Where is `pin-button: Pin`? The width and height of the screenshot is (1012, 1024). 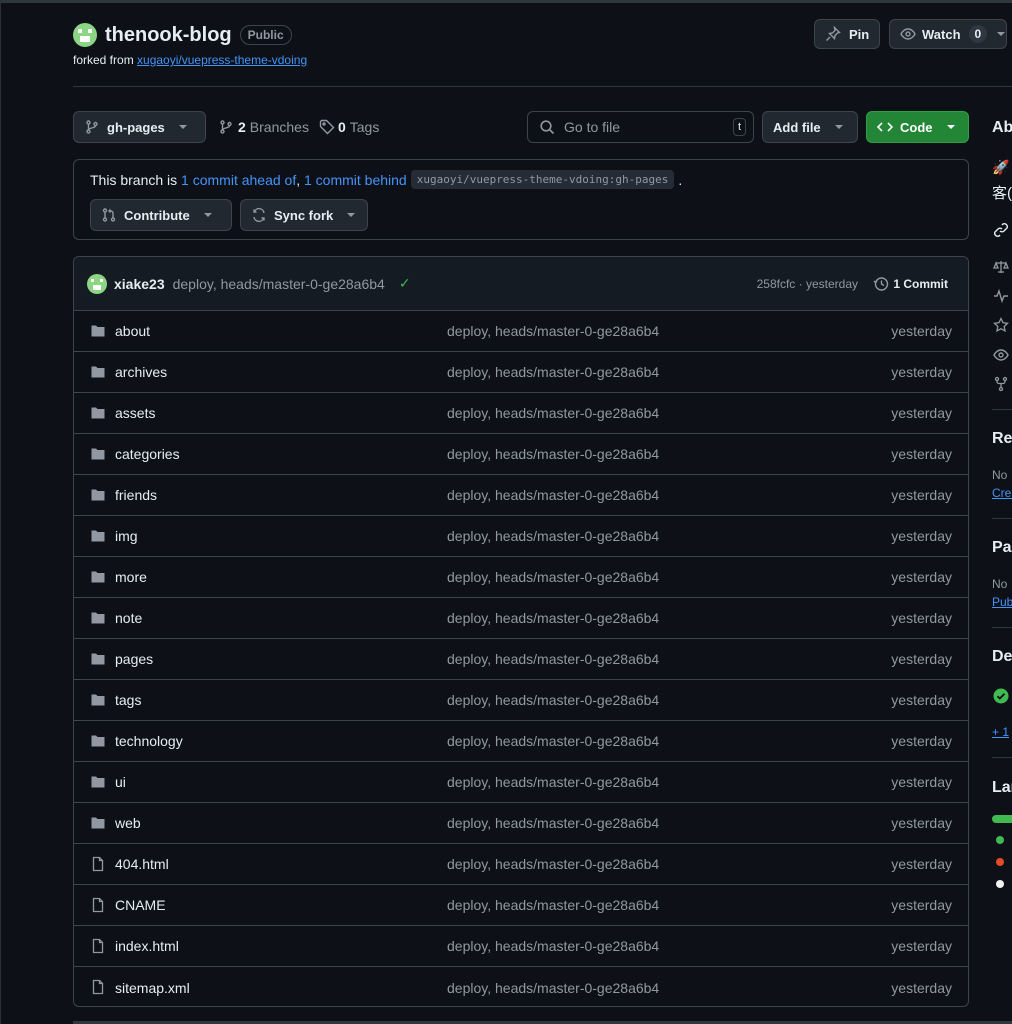
pin-button: Pin is located at coordinates (847, 34).